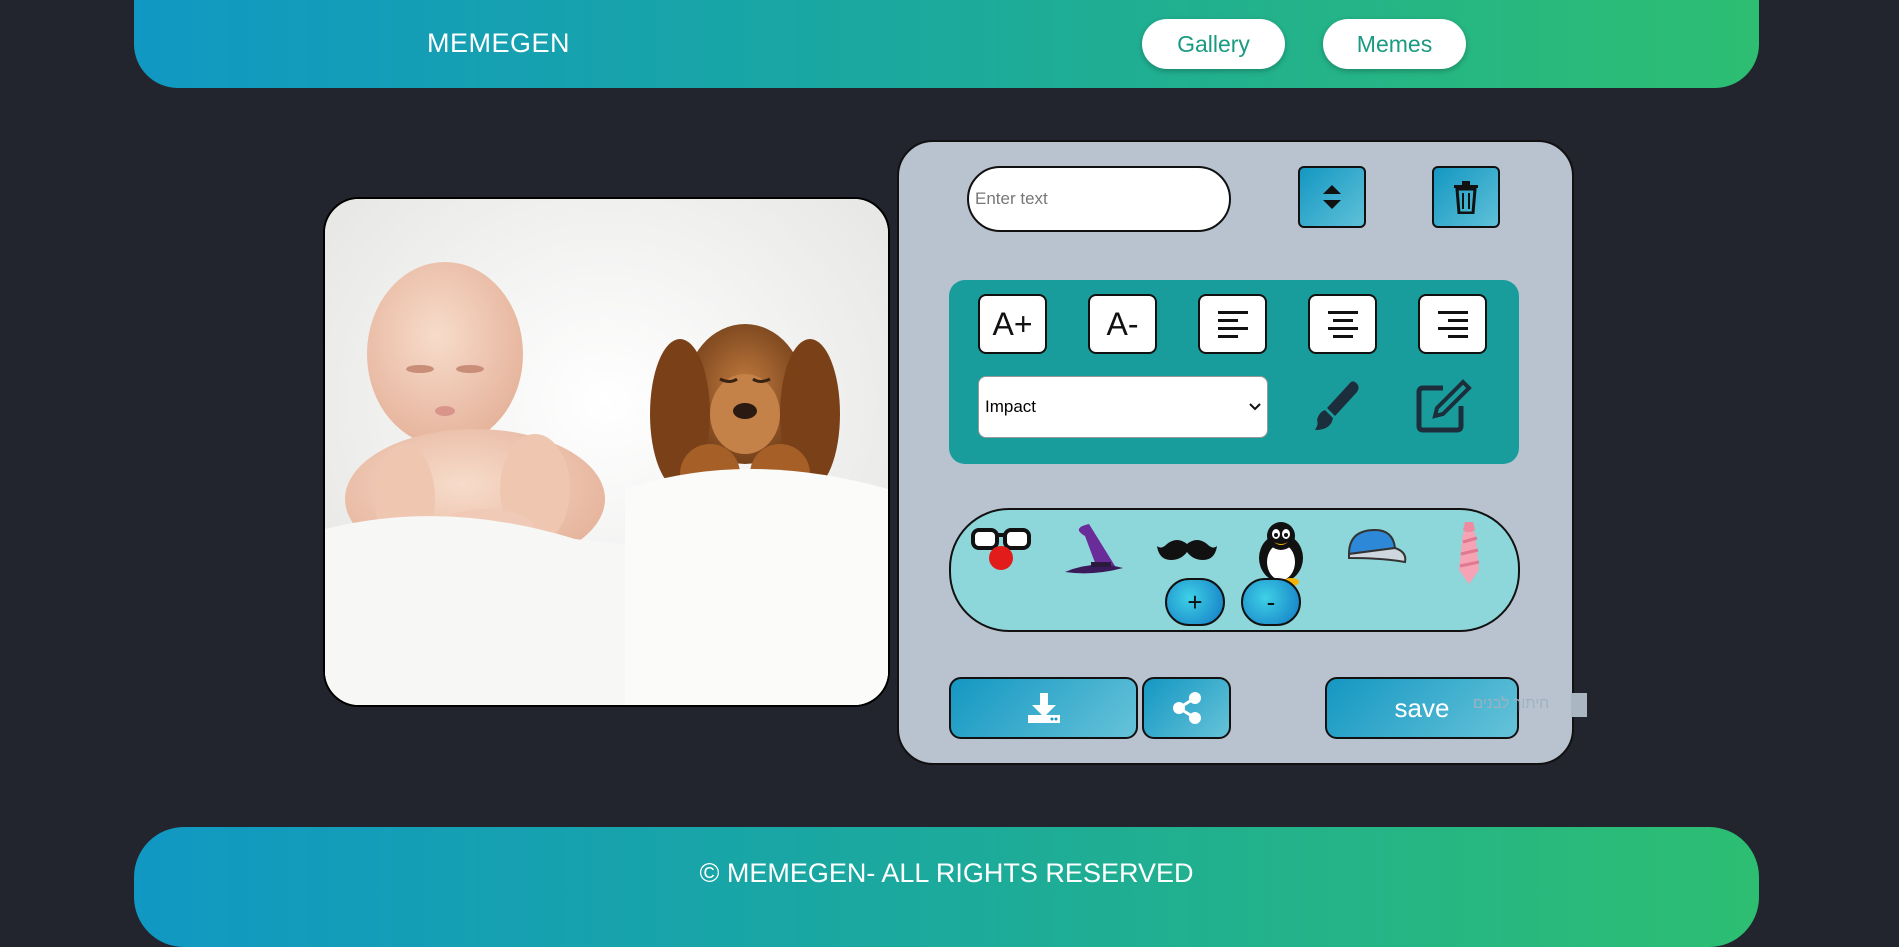 The image size is (1899, 947). I want to click on chevron-down-icon, so click(1255, 407).